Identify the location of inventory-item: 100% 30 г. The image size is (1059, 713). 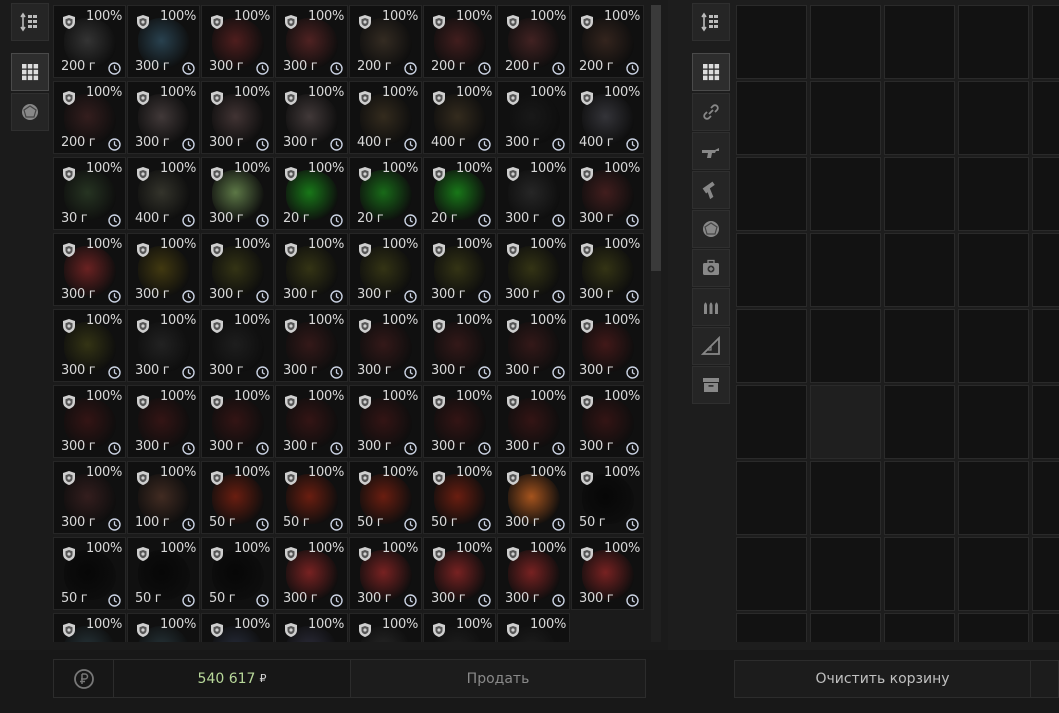
(89, 193).